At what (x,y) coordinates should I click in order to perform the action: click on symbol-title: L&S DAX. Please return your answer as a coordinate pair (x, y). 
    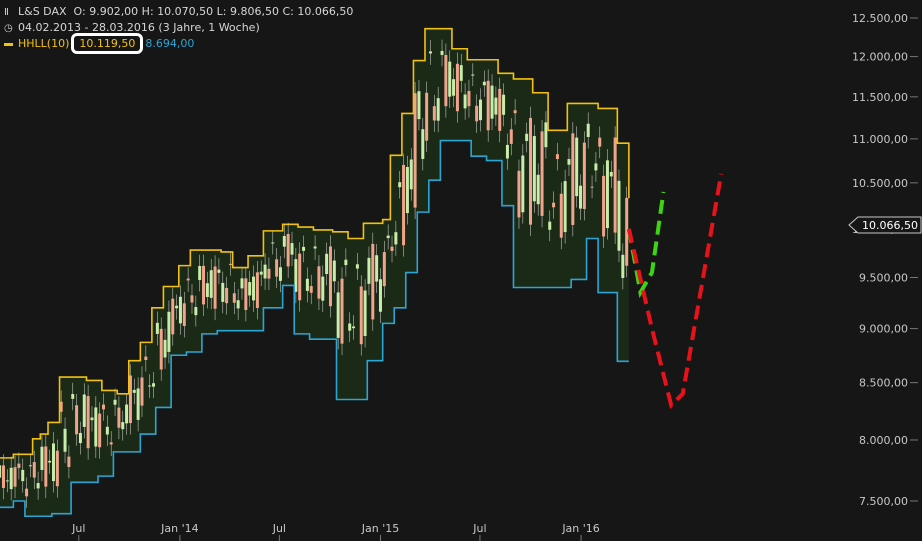
    Looking at the image, I should click on (42, 11).